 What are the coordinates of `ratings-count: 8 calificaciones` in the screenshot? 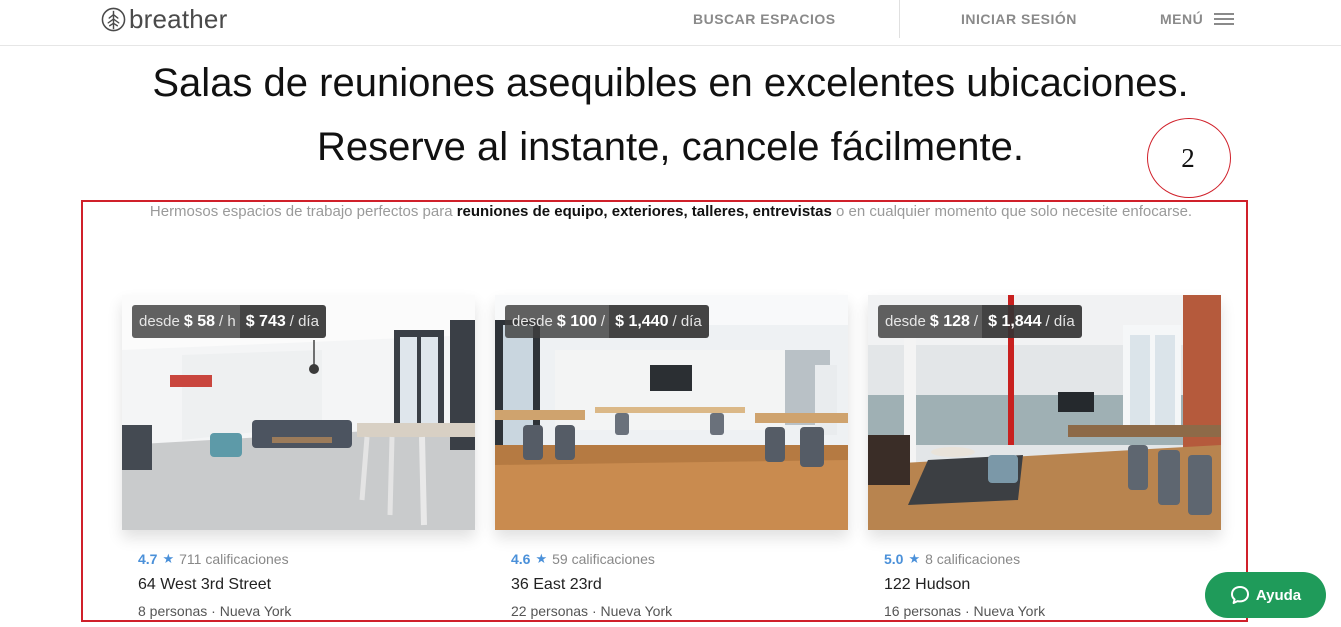 It's located at (973, 559).